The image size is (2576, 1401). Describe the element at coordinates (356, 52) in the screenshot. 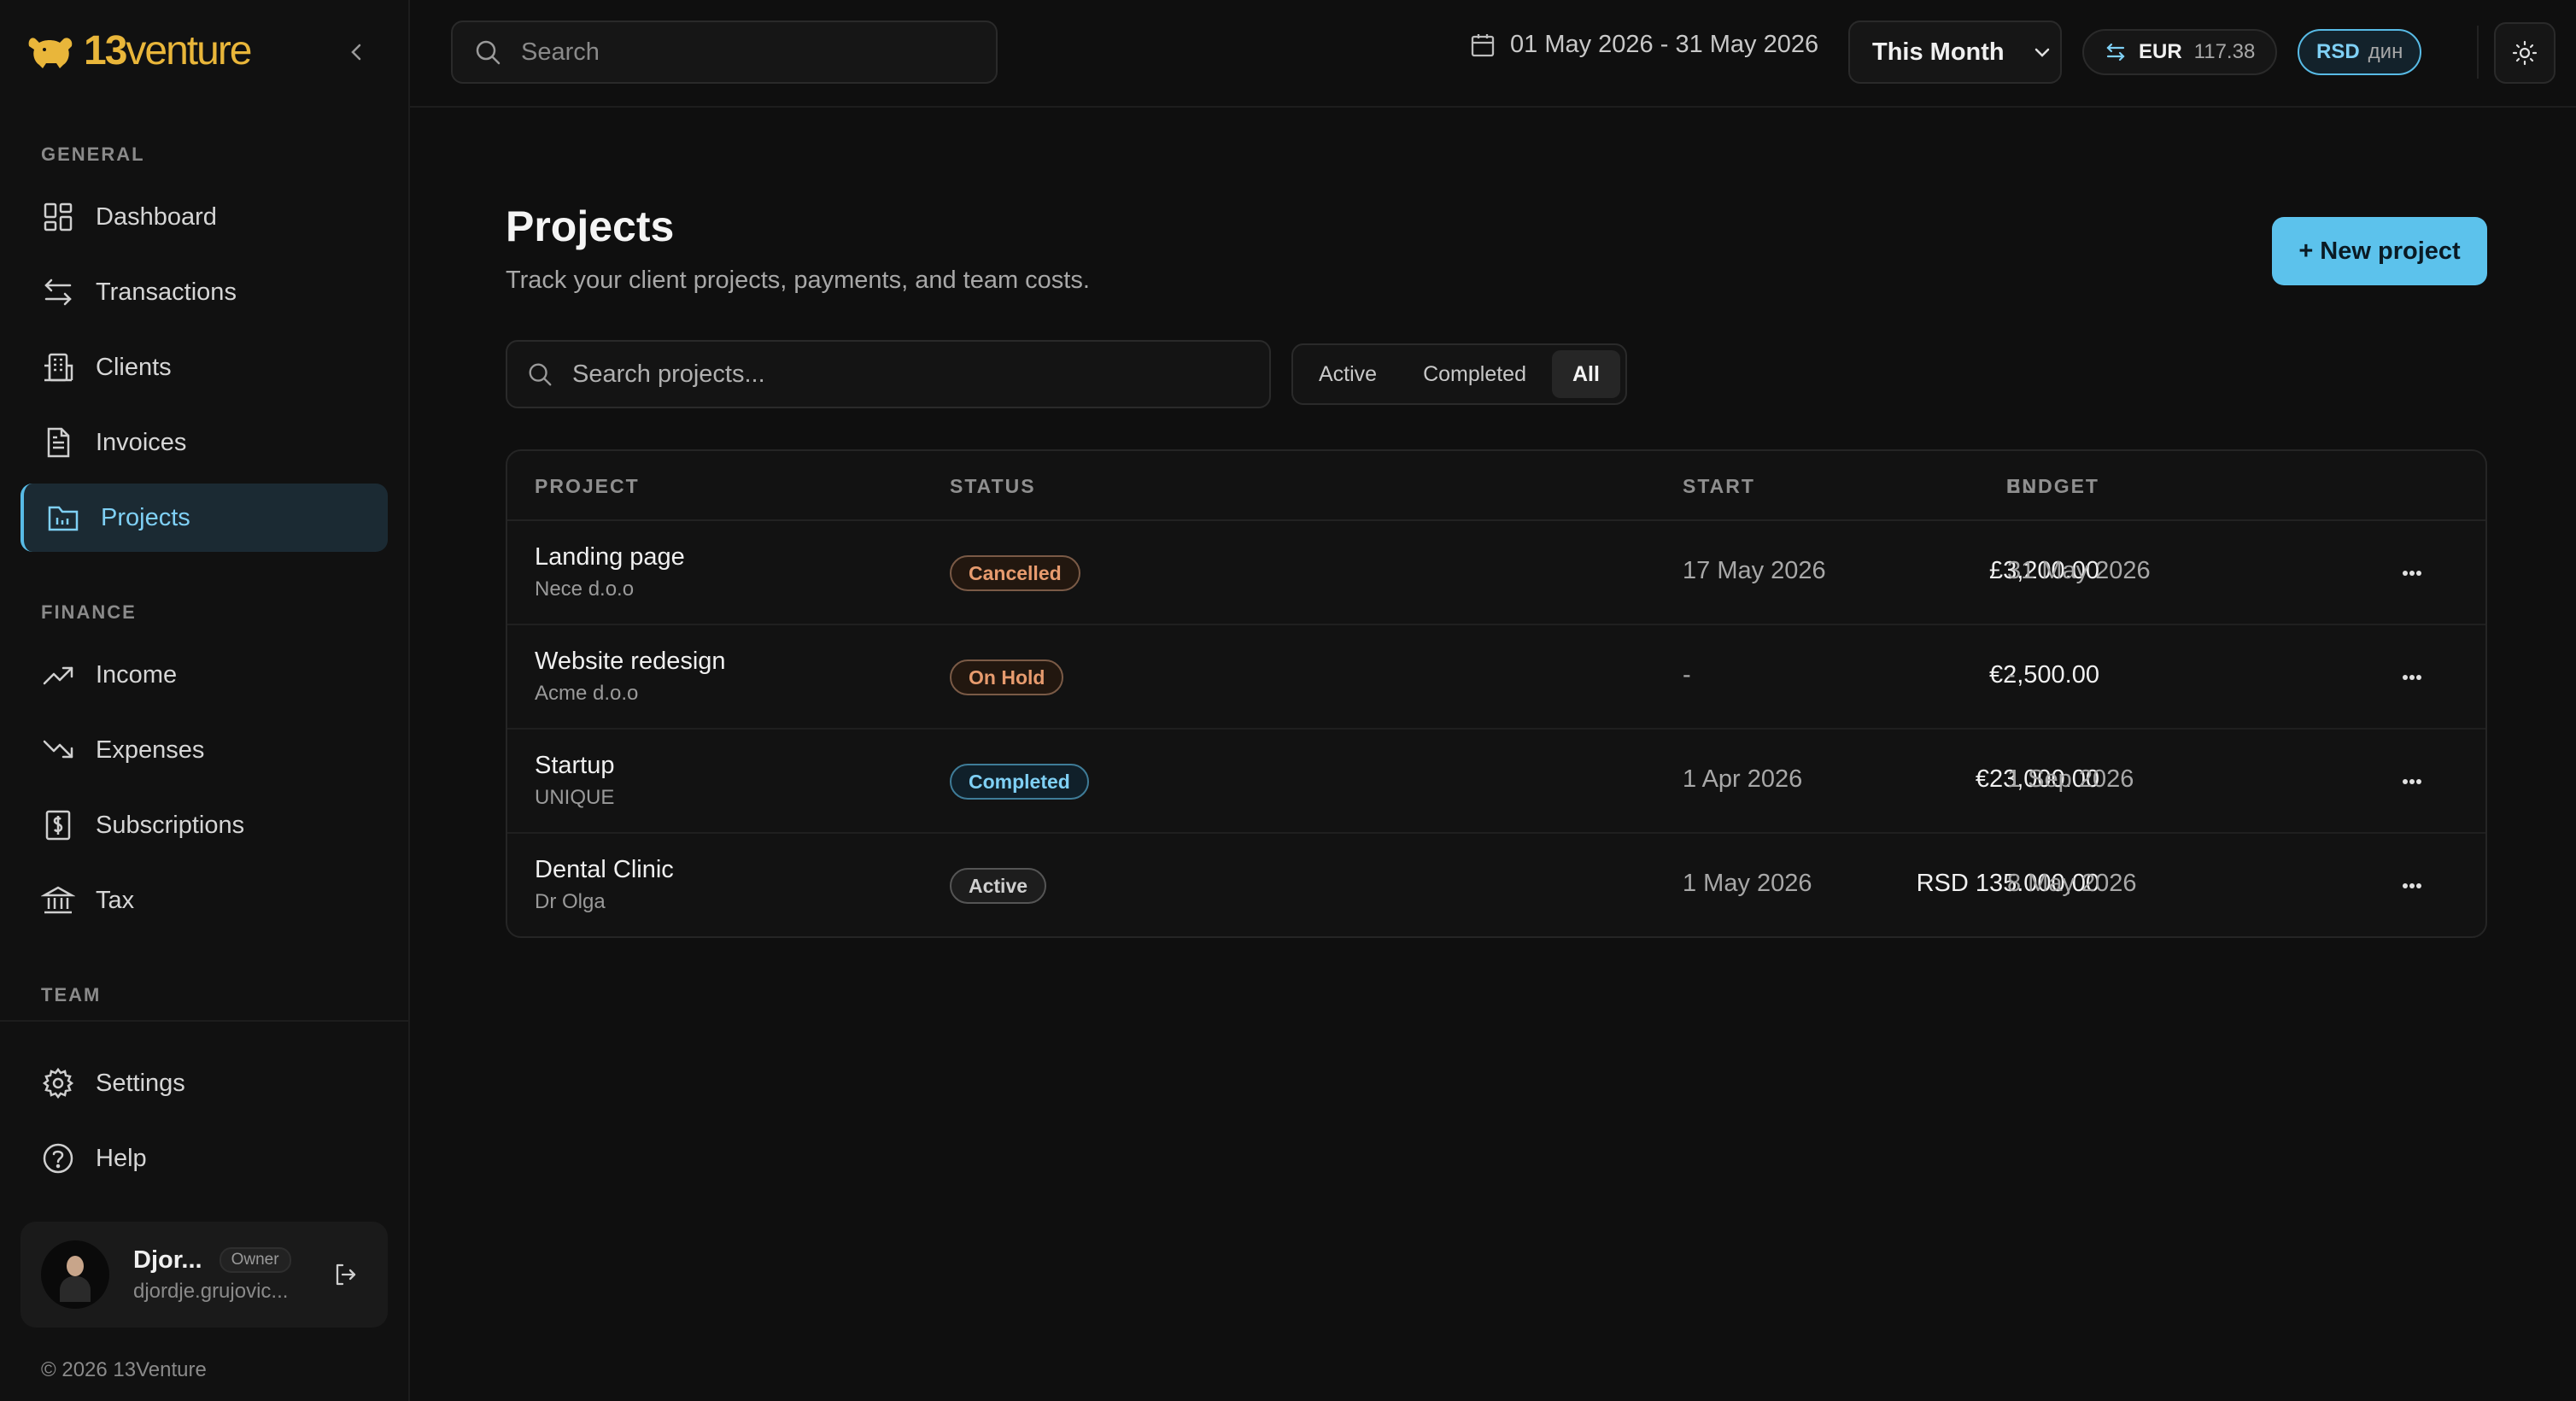

I see `collapse-sidebar-icon` at that location.